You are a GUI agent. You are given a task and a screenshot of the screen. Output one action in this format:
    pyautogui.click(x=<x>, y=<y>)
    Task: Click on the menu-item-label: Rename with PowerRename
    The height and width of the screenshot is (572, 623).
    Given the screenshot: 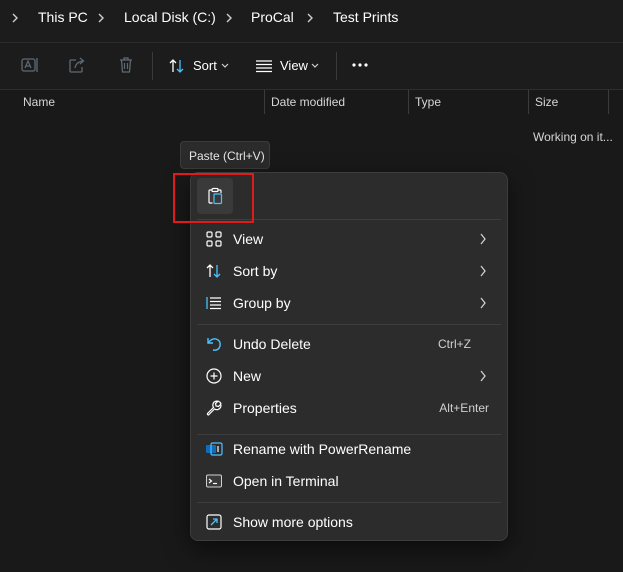 What is the action you would take?
    pyautogui.click(x=322, y=449)
    